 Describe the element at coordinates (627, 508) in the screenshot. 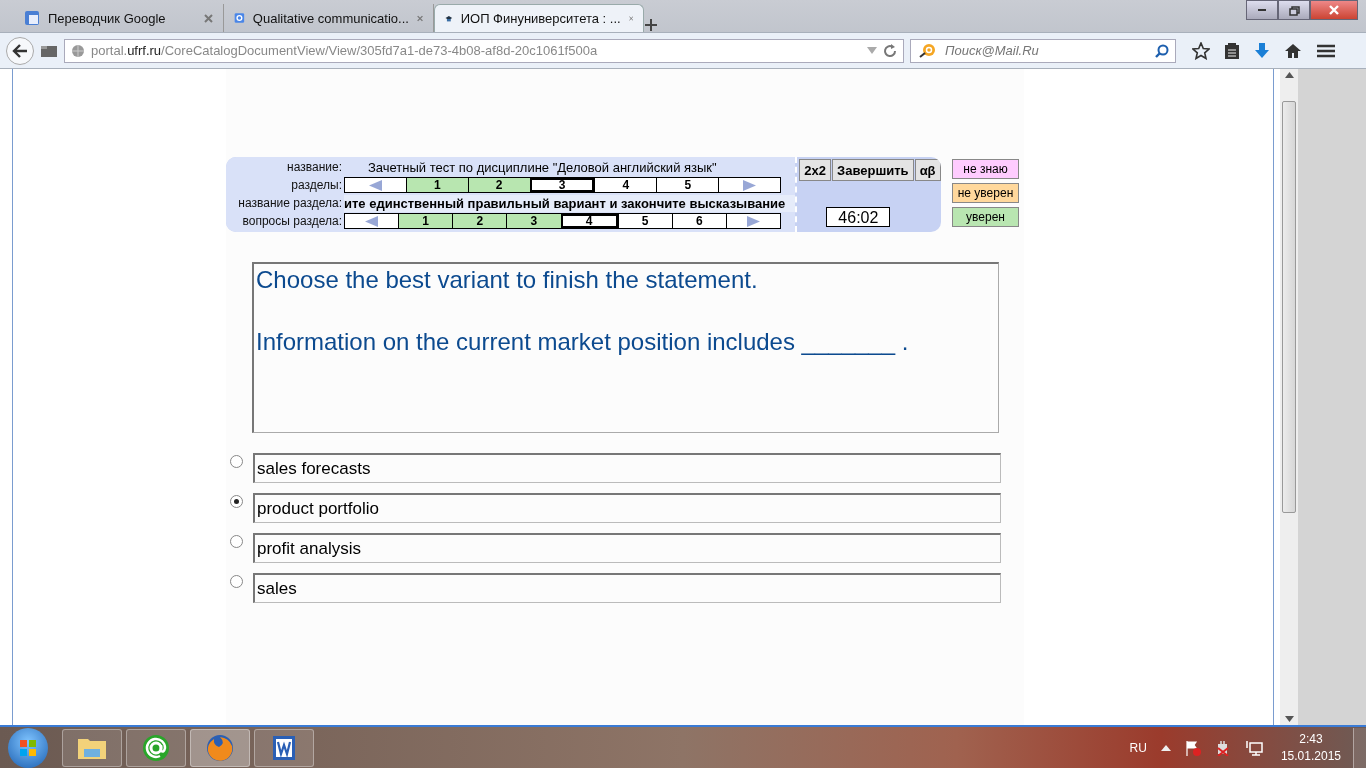

I see `answer-option: product portfolio` at that location.